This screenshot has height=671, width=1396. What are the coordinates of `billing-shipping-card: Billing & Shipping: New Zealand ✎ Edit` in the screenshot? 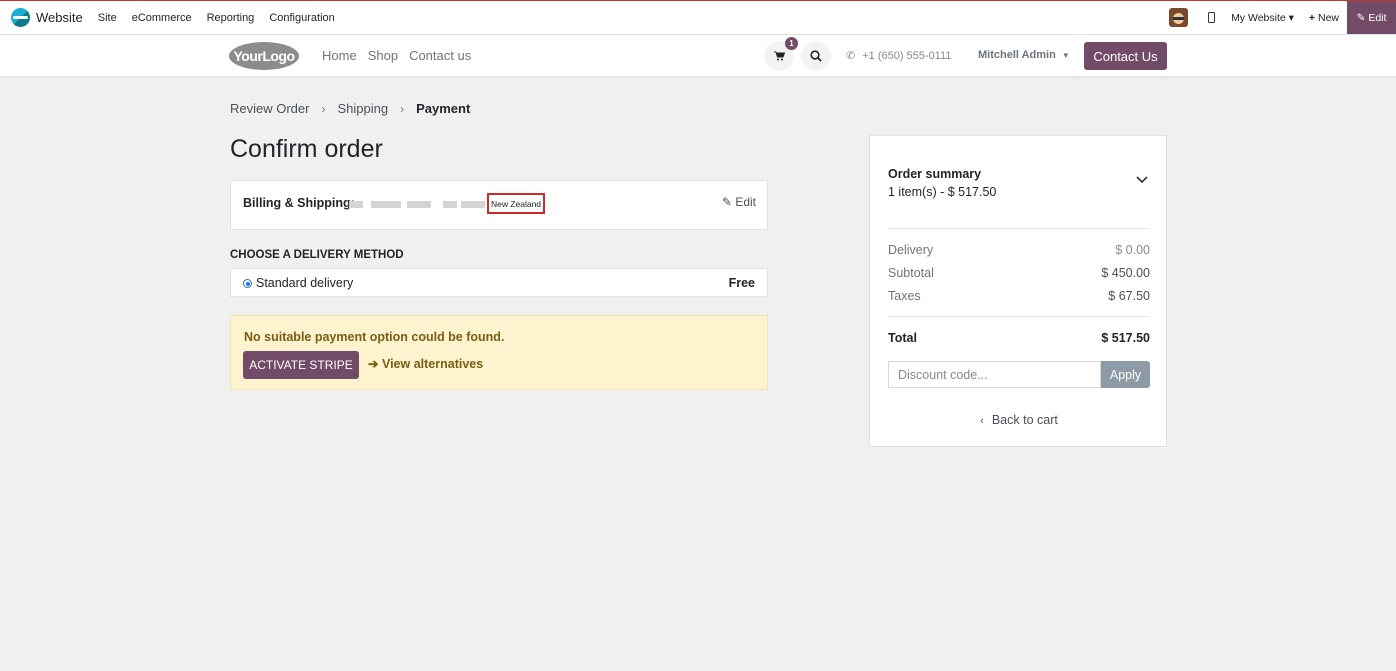 It's located at (499, 205).